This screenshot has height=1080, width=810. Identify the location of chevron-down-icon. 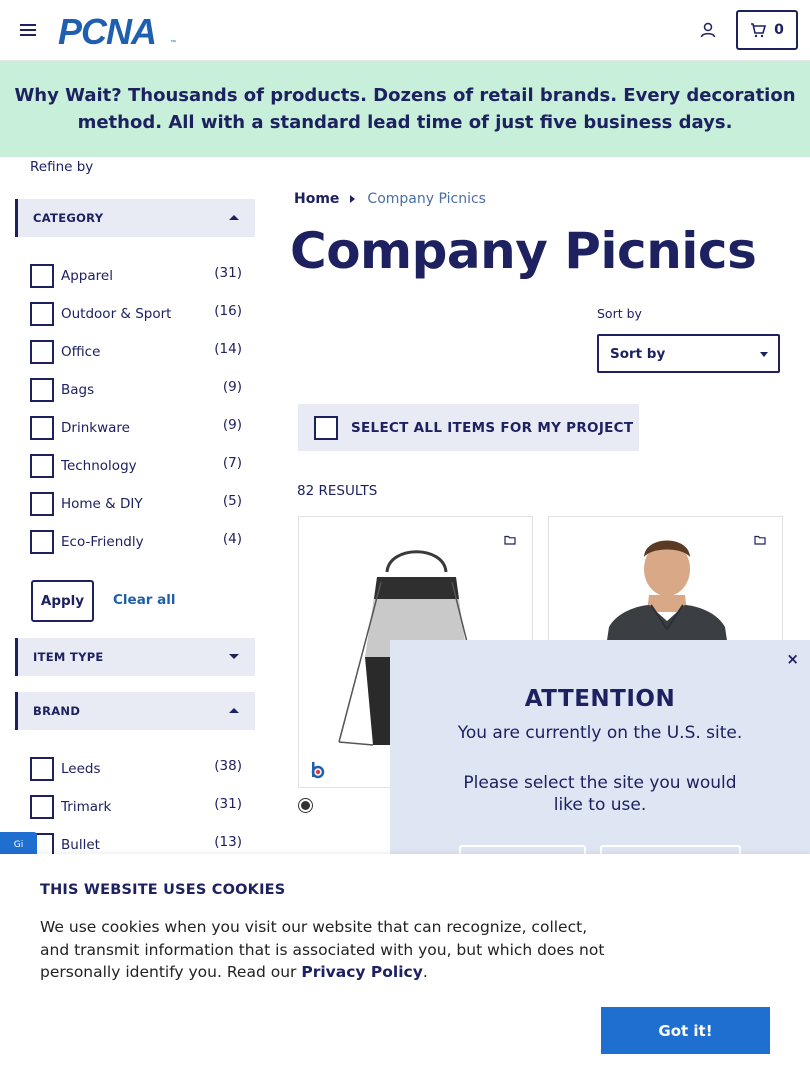
(764, 354).